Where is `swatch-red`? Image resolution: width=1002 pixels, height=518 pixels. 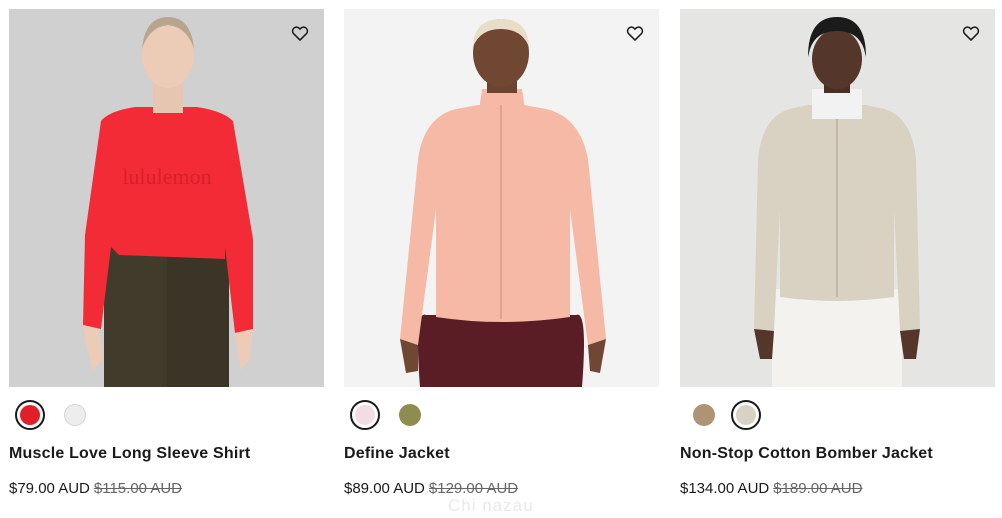 swatch-red is located at coordinates (30, 415).